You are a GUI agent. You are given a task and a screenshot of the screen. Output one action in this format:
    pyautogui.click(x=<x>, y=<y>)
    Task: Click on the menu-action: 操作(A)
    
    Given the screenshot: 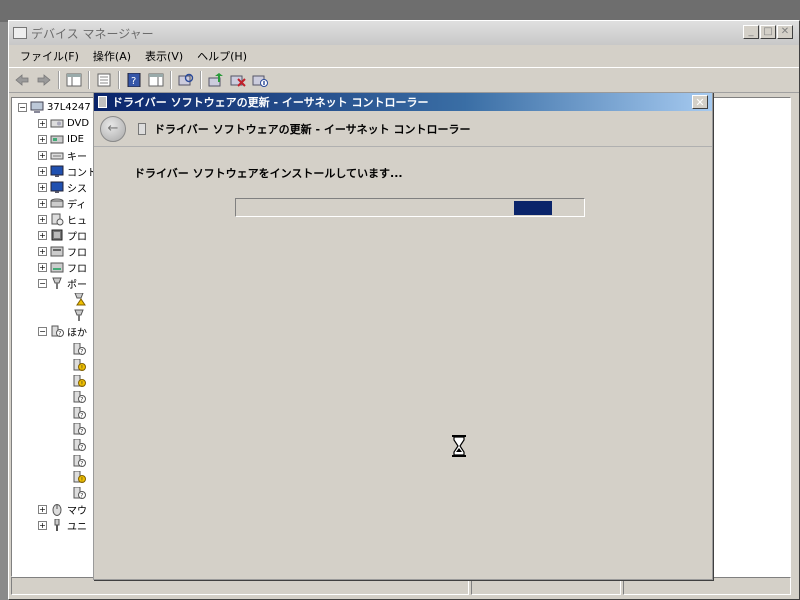 What is the action you would take?
    pyautogui.click(x=112, y=56)
    